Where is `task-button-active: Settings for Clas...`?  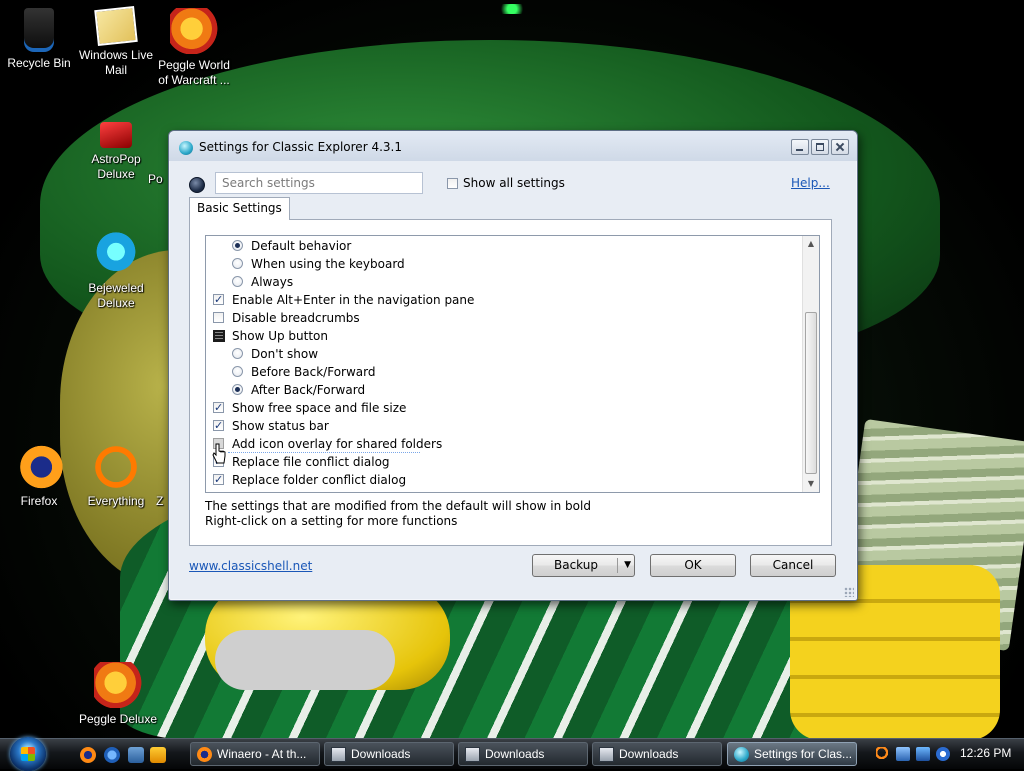 task-button-active: Settings for Clas... is located at coordinates (792, 754).